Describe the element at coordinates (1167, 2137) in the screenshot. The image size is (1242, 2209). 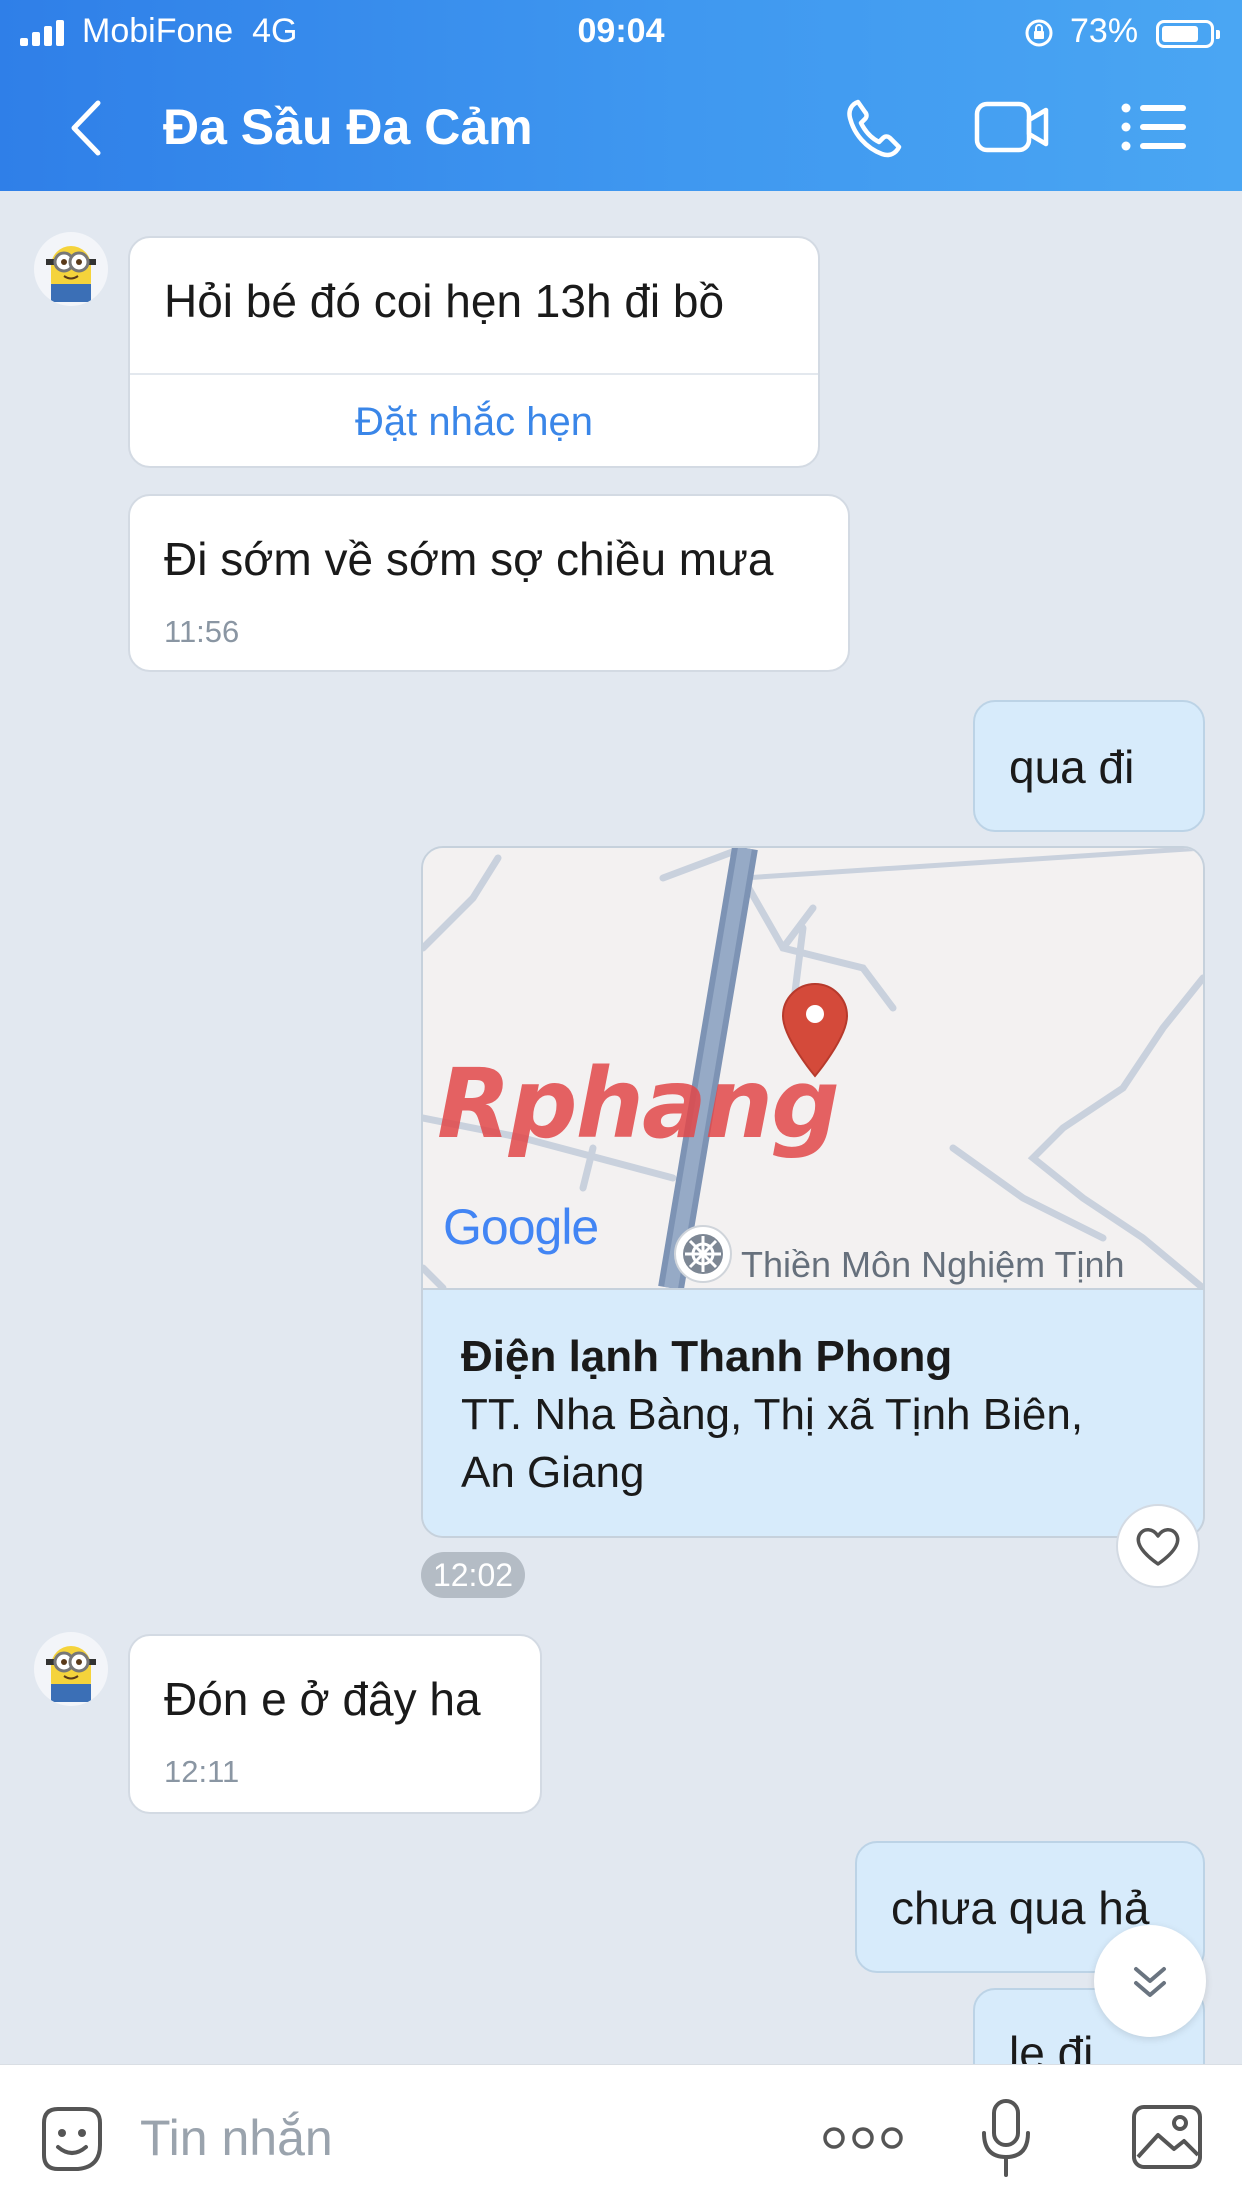
I see `image-gallery-icon` at that location.